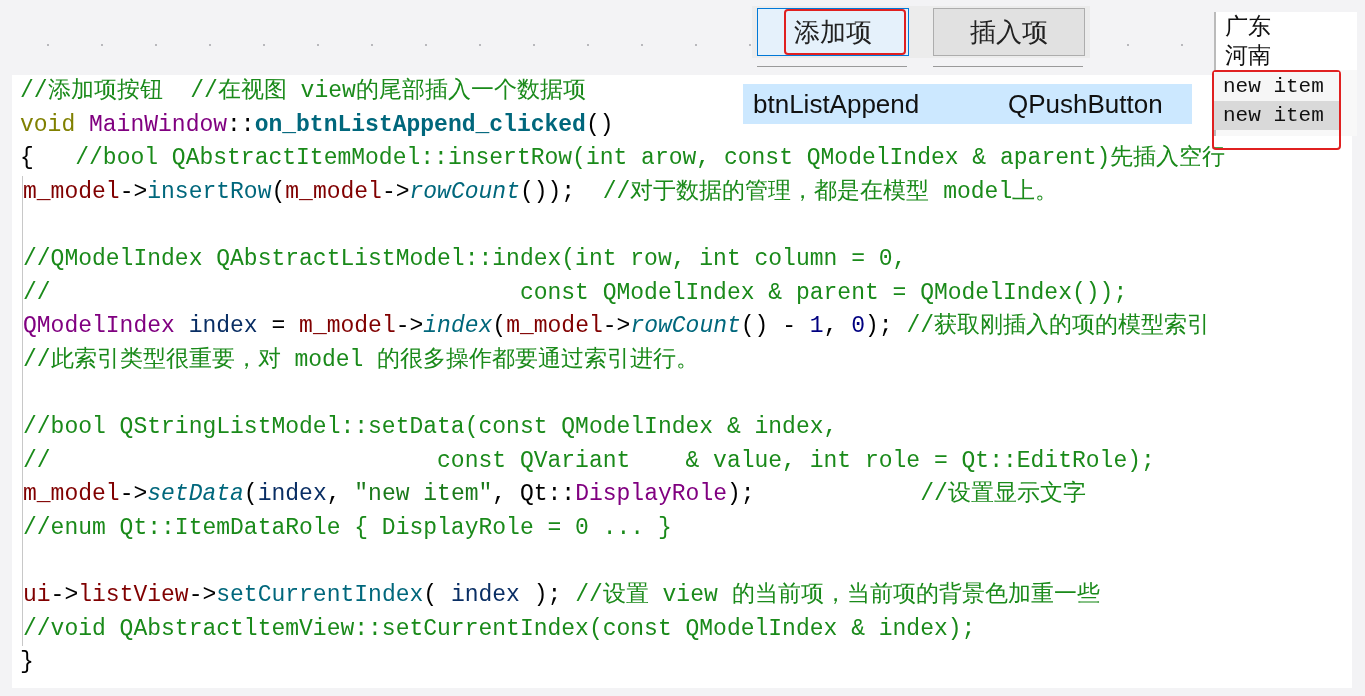 This screenshot has height=696, width=1365. What do you see at coordinates (589, 461) in the screenshot?
I see `code-line: // const QVariant & value, int role = Qt::EditRole);` at bounding box center [589, 461].